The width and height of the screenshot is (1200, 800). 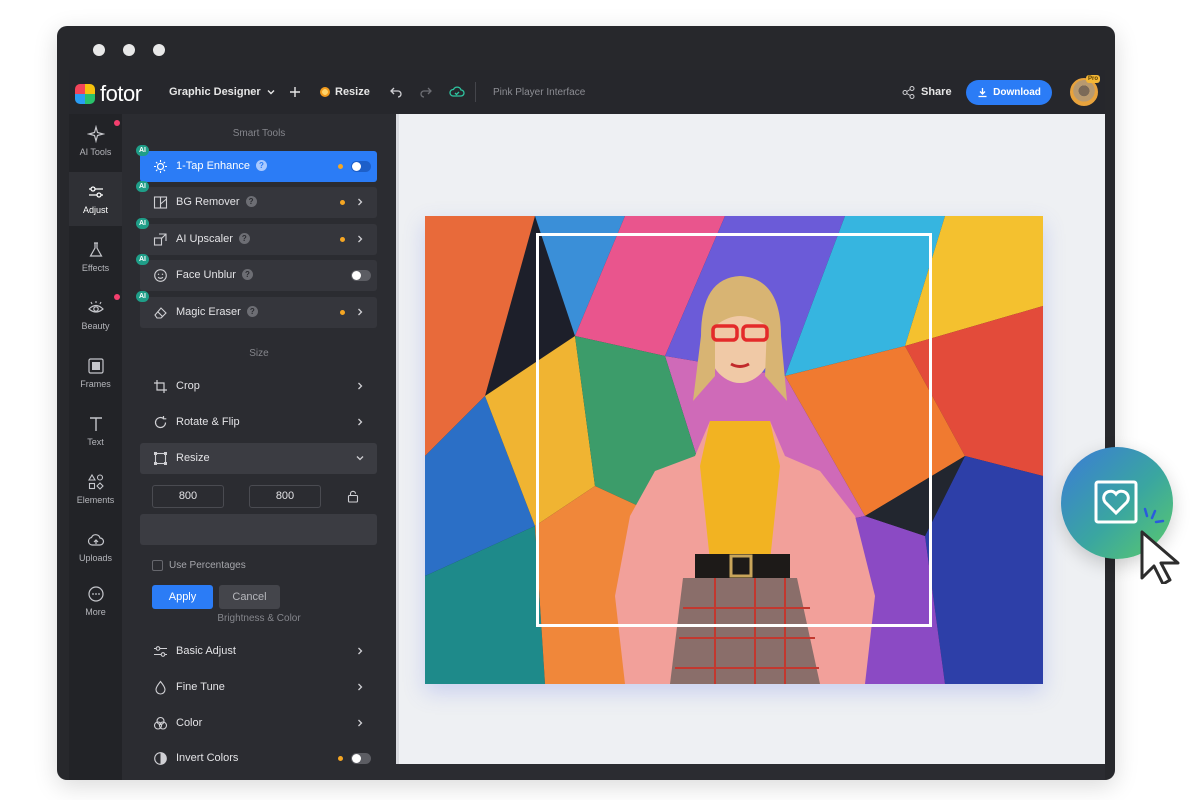 I want to click on lock-icon, so click(x=353, y=496).